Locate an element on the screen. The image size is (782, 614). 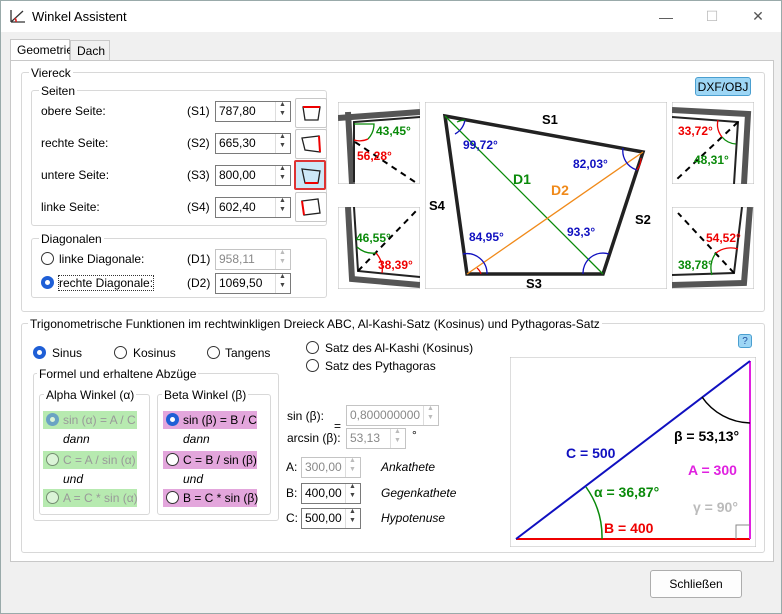
corner-detail-top-left: 43,45° 56,28° is located at coordinates (379, 143).